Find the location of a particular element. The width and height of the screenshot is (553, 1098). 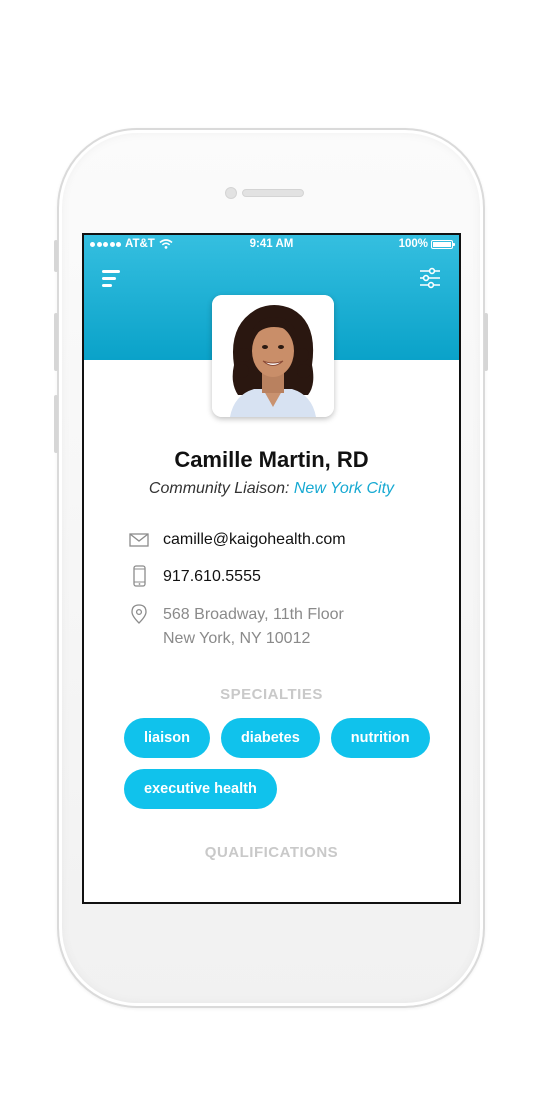

tag-diabetes: diabetes is located at coordinates (270, 738).